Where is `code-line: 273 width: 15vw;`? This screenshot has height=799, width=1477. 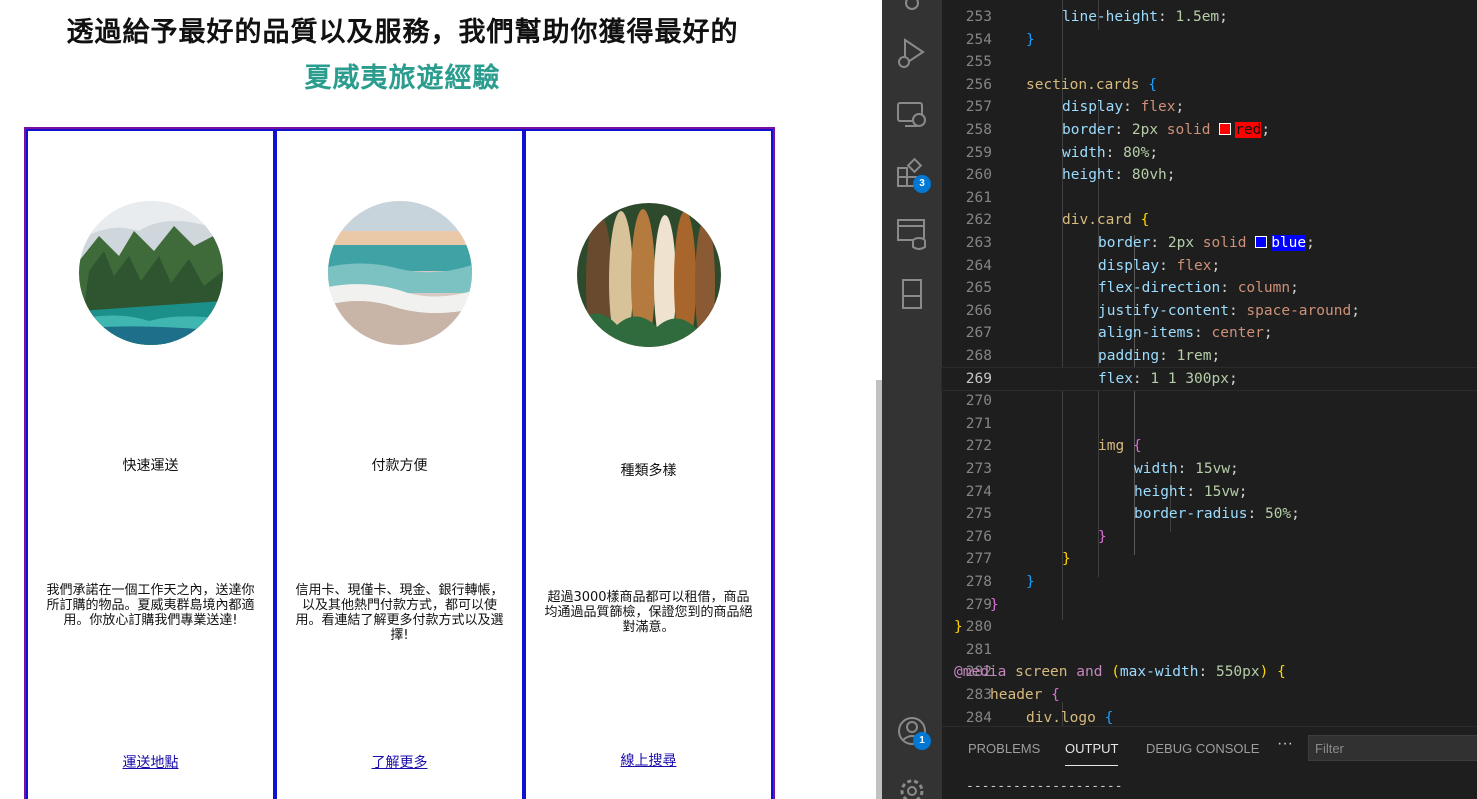
code-line: 273 width: 15vw; is located at coordinates (1209, 469).